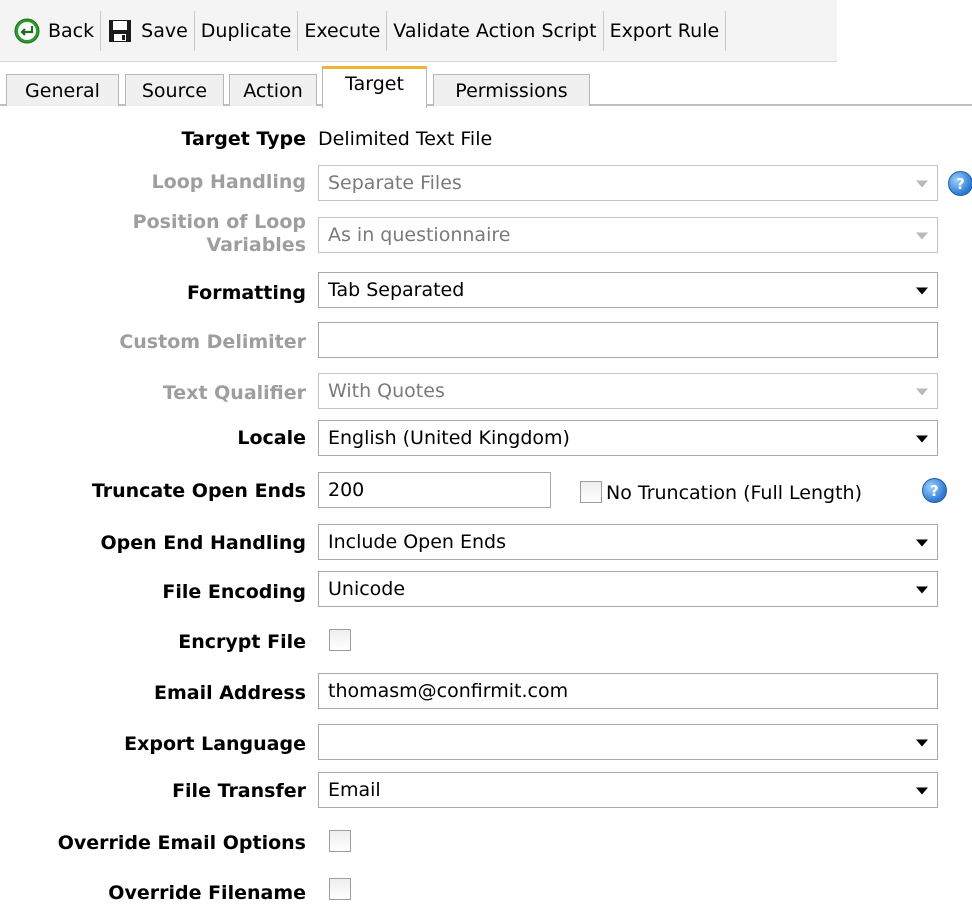  Describe the element at coordinates (71, 30) in the screenshot. I see `back-label: Back` at that location.